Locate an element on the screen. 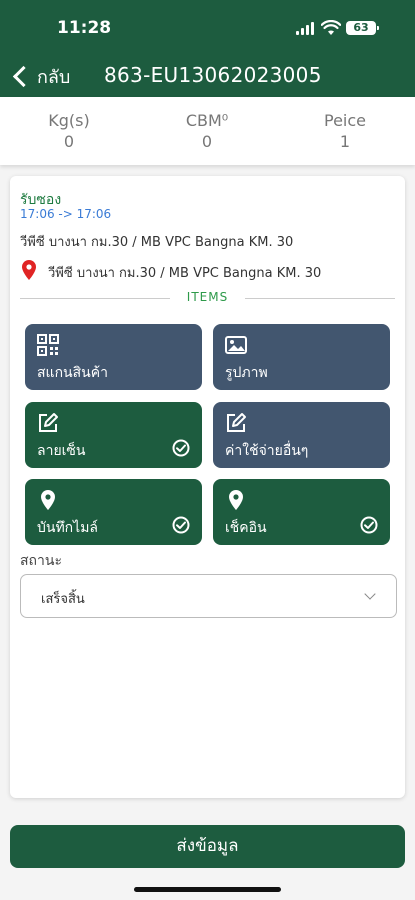 This screenshot has width=415, height=900. job-time-range: 17:06 -> 17:06 is located at coordinates (66, 214).